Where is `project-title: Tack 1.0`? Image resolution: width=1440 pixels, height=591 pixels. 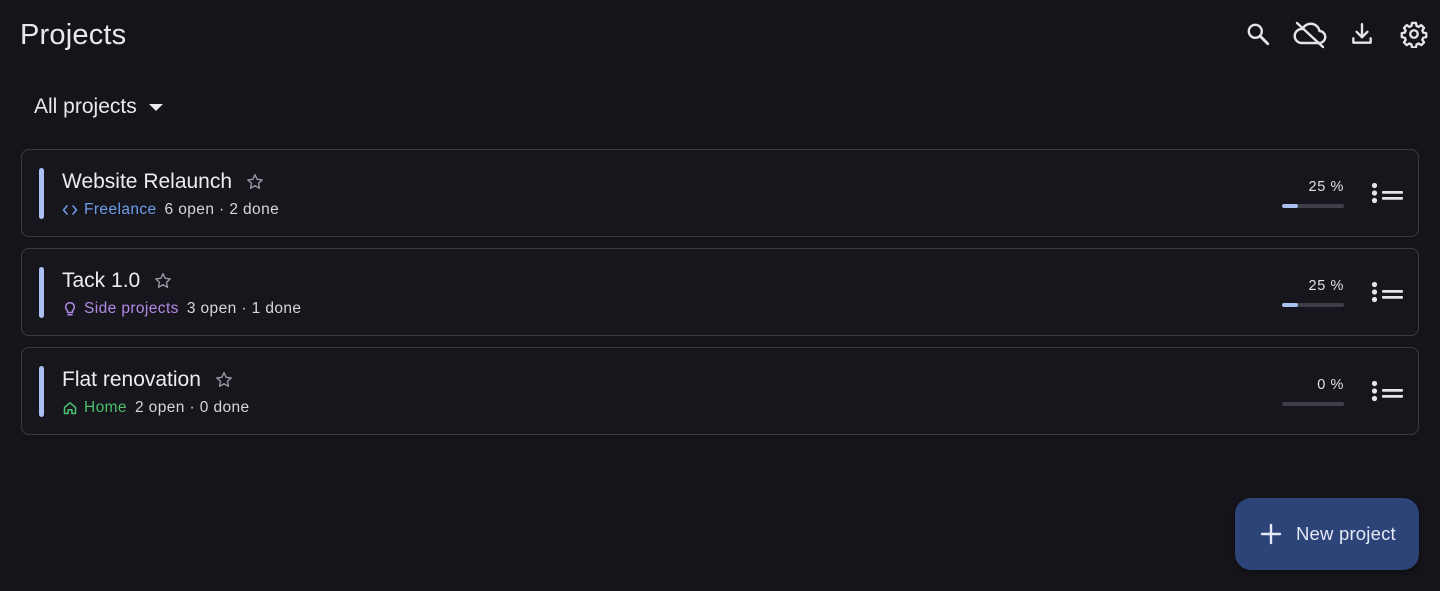
project-title: Tack 1.0 is located at coordinates (101, 280).